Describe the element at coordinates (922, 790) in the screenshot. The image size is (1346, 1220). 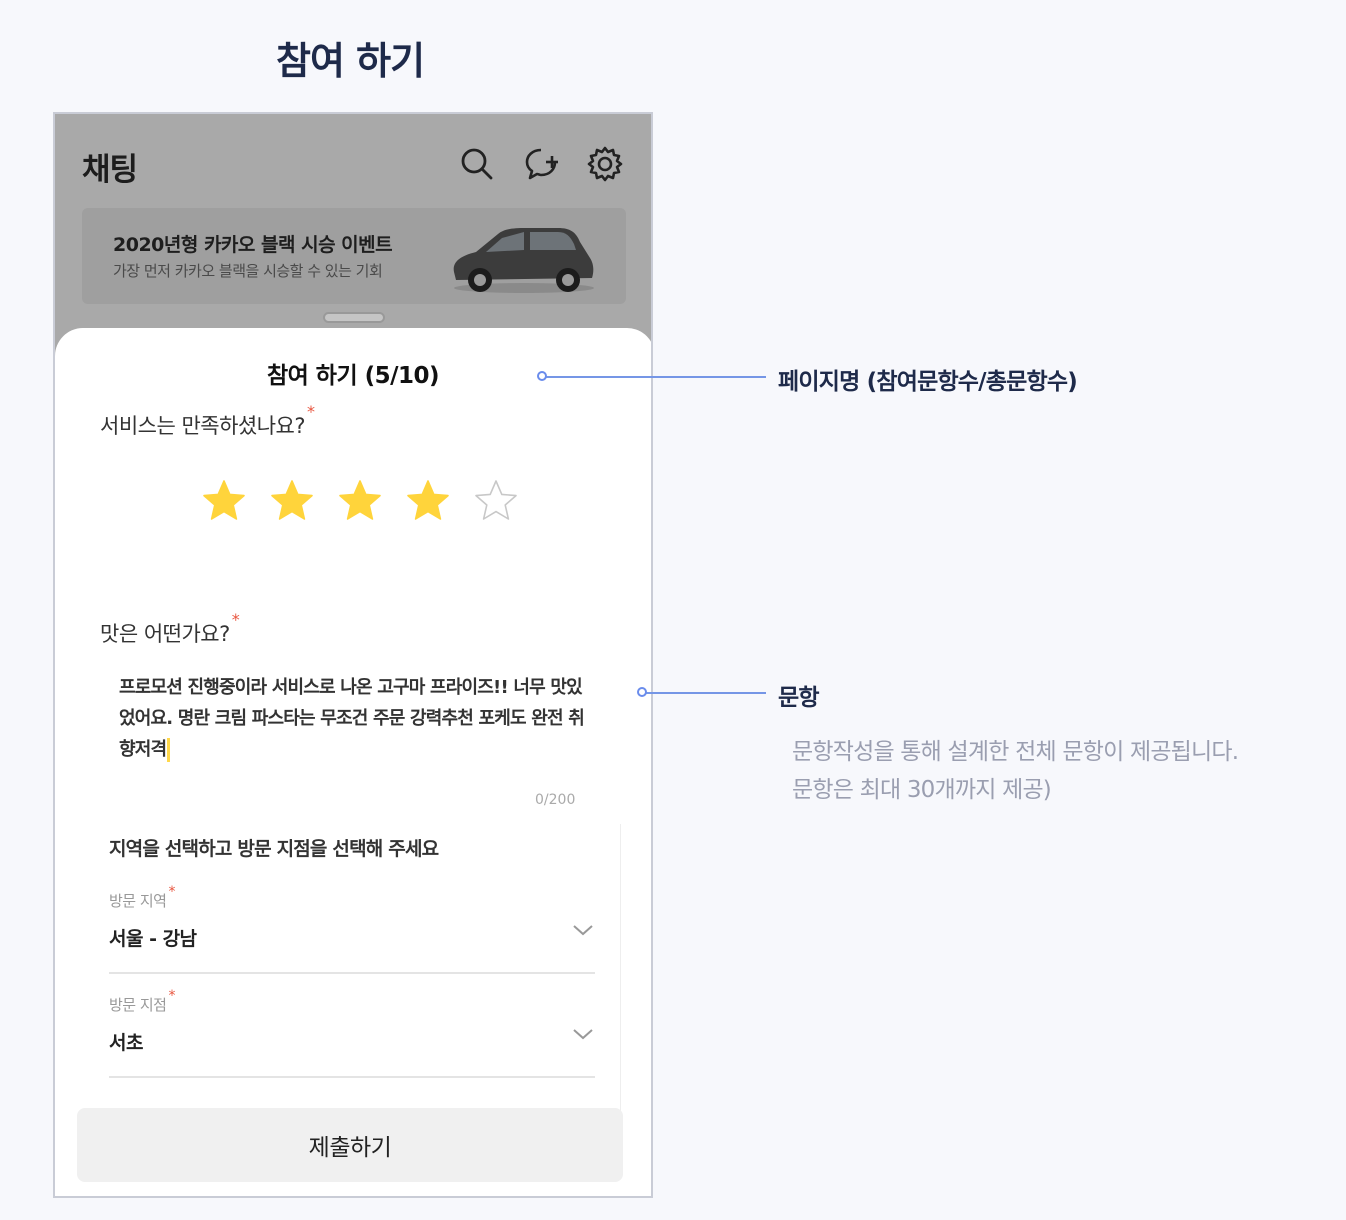
I see `callout-desc-line2: 문항은 최대 30개까지 제공)` at that location.